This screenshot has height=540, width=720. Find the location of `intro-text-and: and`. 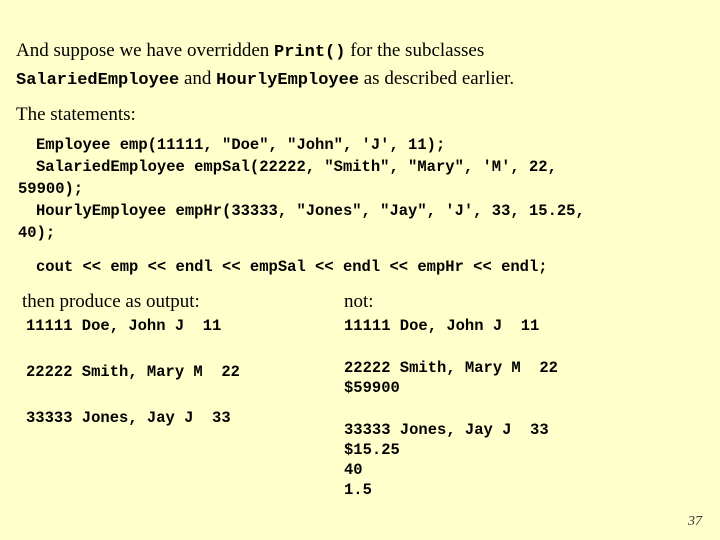

intro-text-and: and is located at coordinates (198, 78).